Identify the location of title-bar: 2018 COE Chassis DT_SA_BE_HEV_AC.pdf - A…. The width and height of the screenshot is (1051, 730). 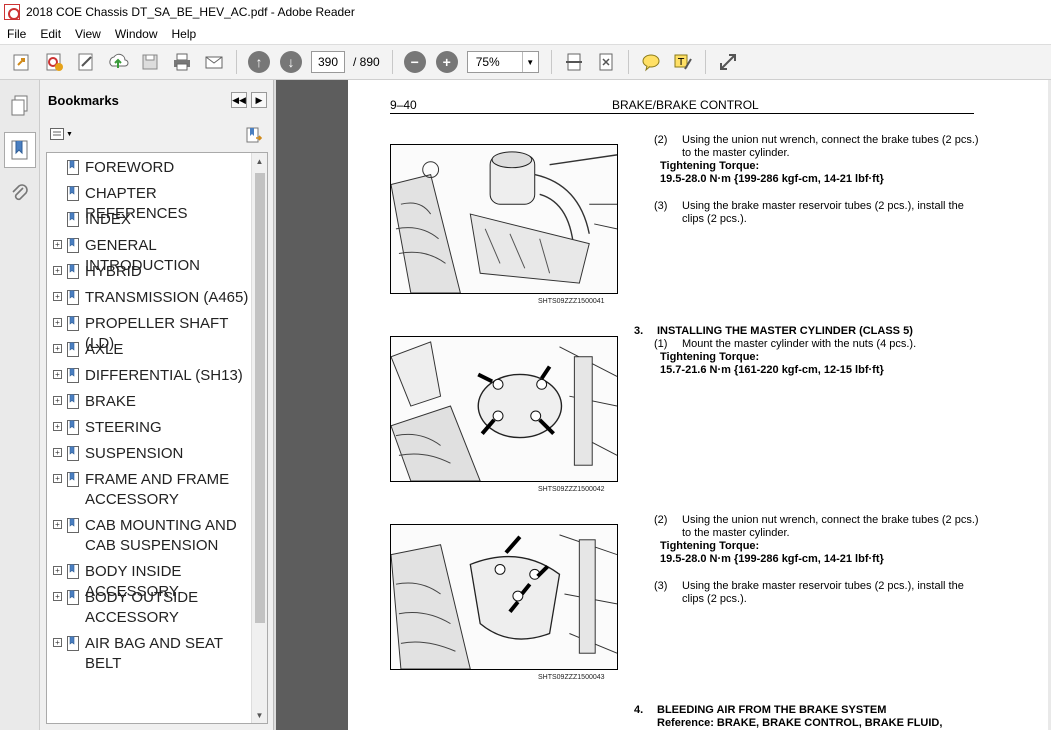
(525, 12).